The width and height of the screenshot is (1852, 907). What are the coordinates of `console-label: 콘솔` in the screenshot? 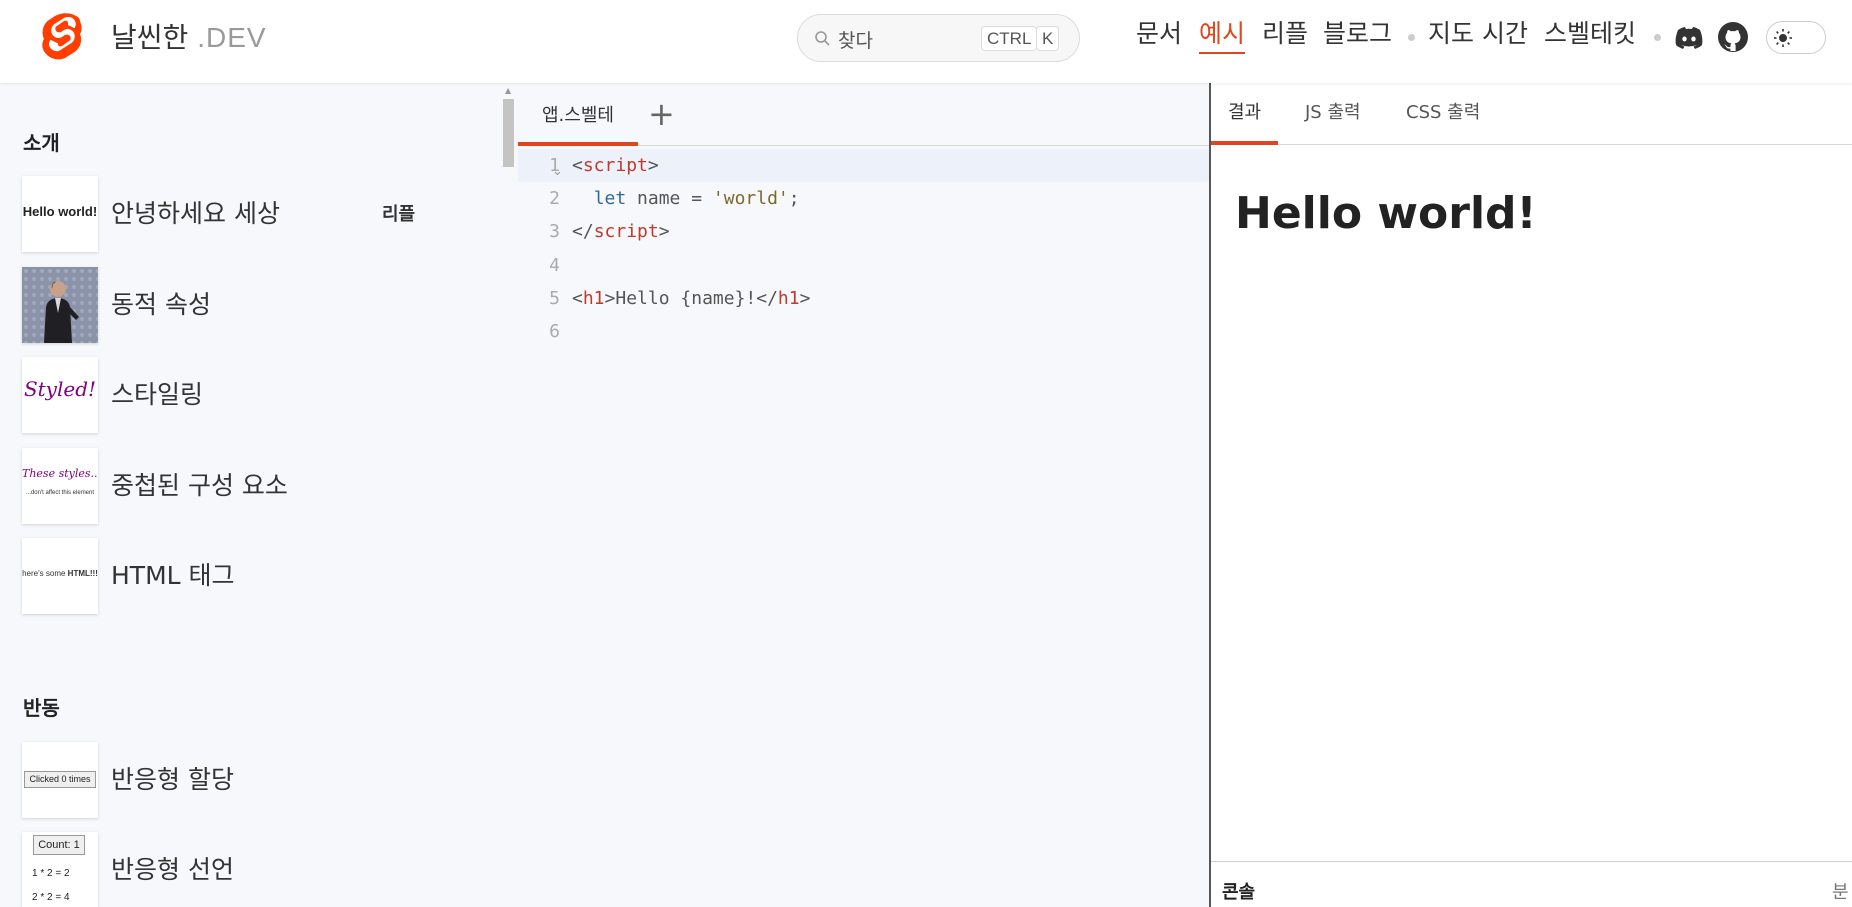 It's located at (1239, 892).